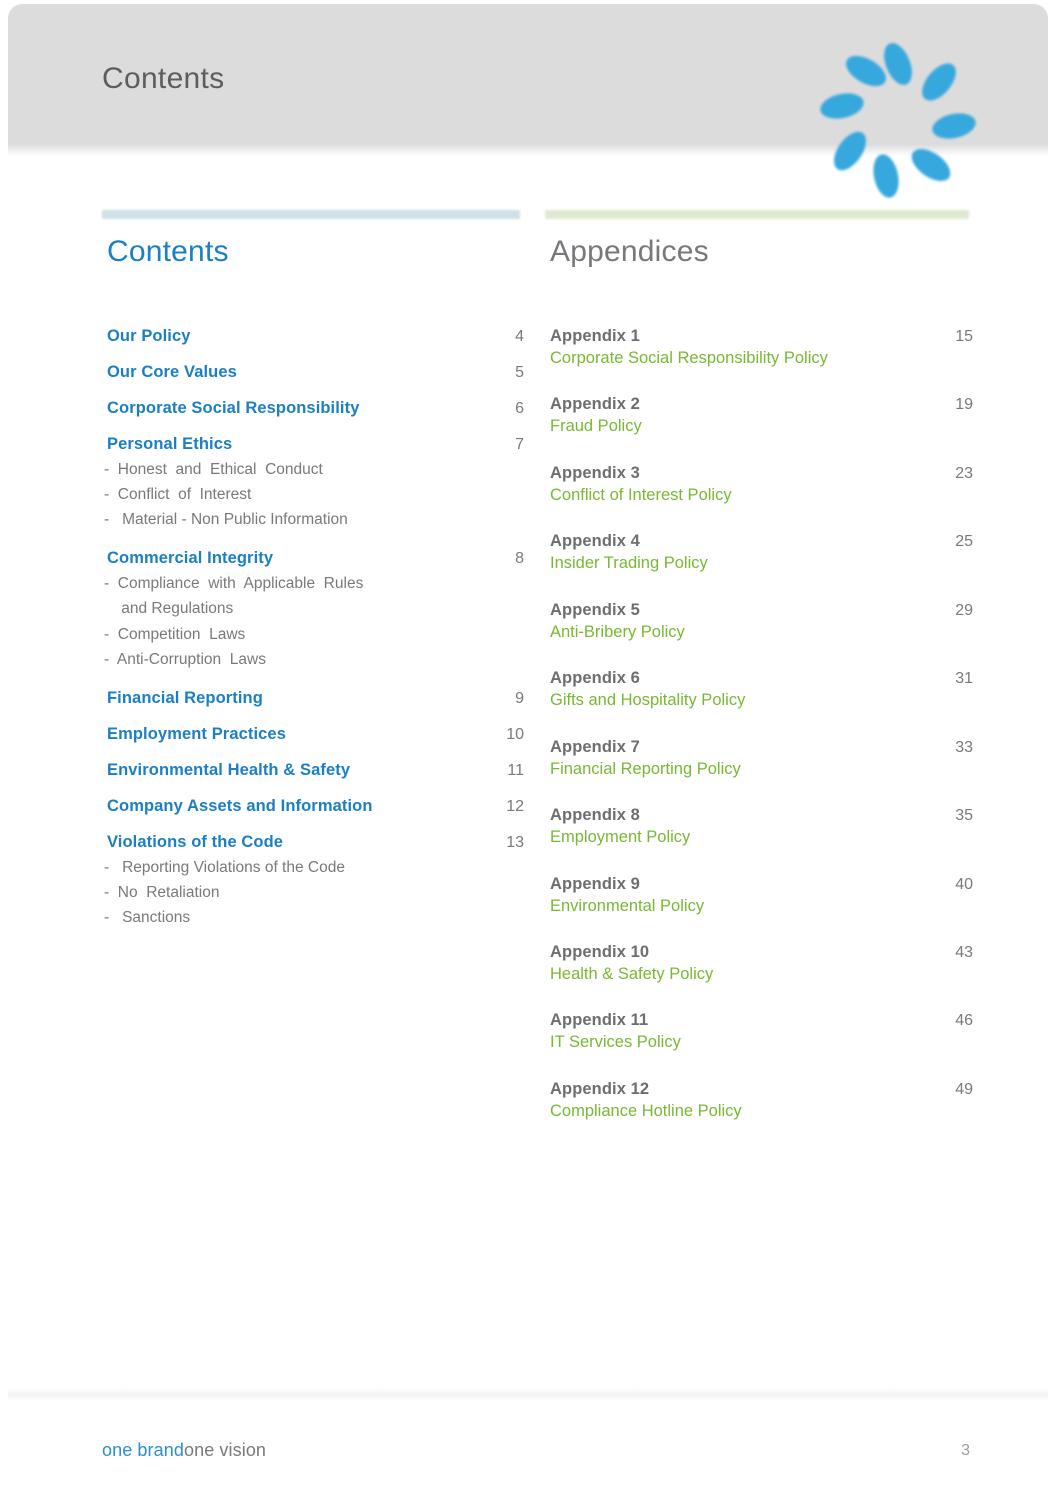  Describe the element at coordinates (964, 610) in the screenshot. I see `appendix-entry-page-number: 29` at that location.